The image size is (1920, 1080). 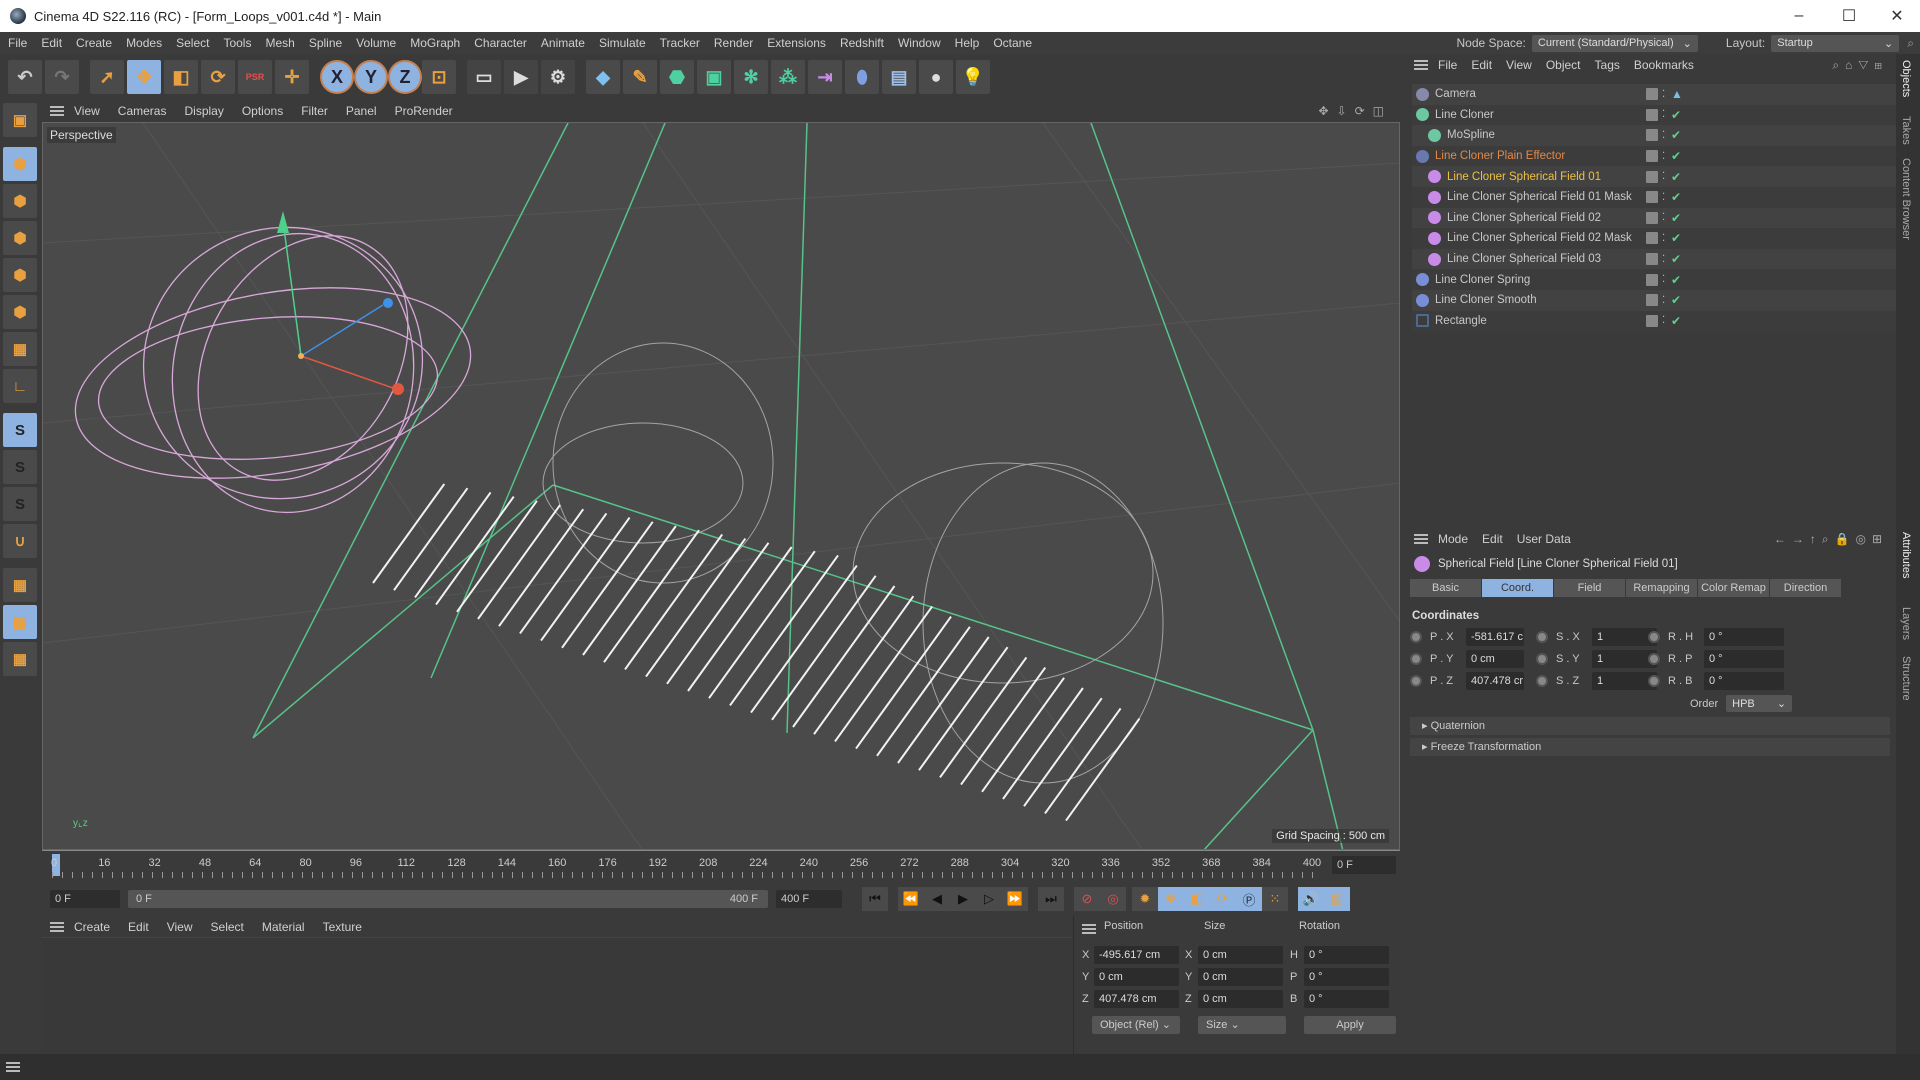 I want to click on r-h-field: 0 °, so click(x=1744, y=637).